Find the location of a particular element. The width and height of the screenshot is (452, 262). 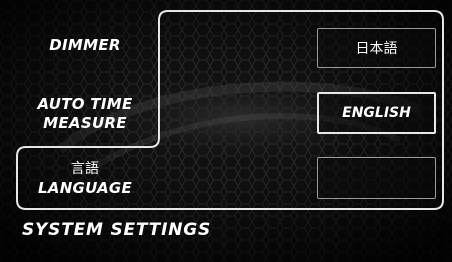

japanese-button-label: 日本語 is located at coordinates (376, 49).